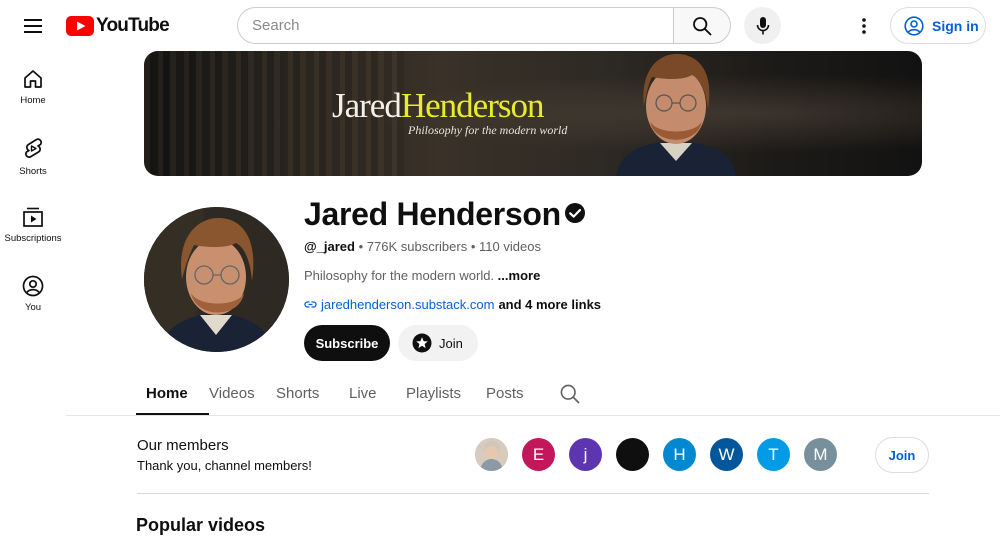 This screenshot has height=554, width=1000. I want to click on tab-home: Home, so click(172, 393).